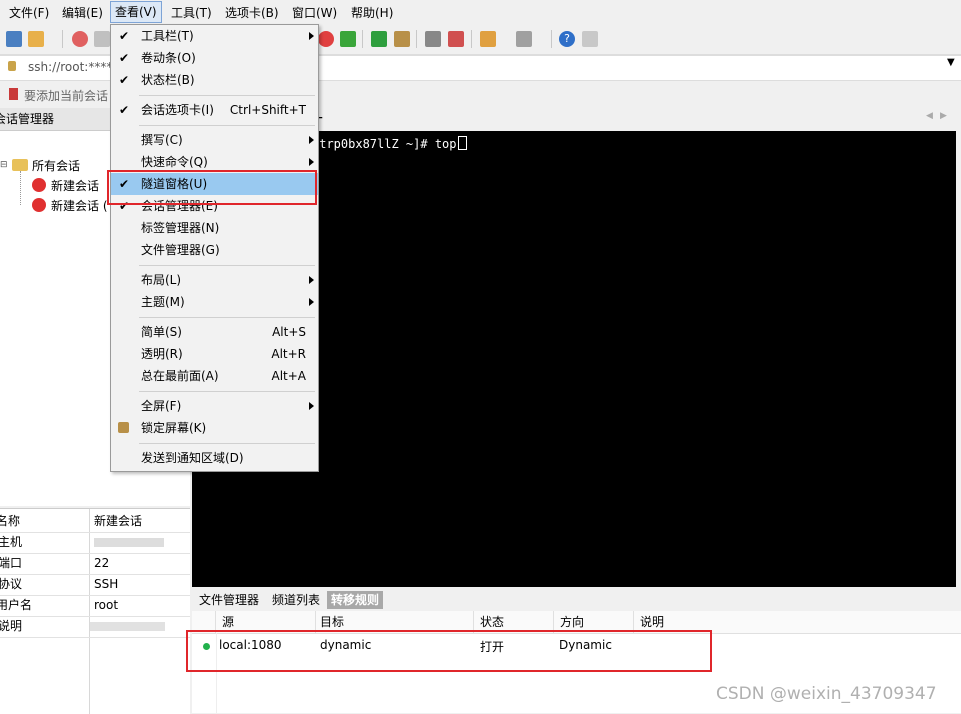 Image resolution: width=961 pixels, height=714 pixels. Describe the element at coordinates (168, 80) in the screenshot. I see `menu-item-label: 状态栏(B)` at that location.